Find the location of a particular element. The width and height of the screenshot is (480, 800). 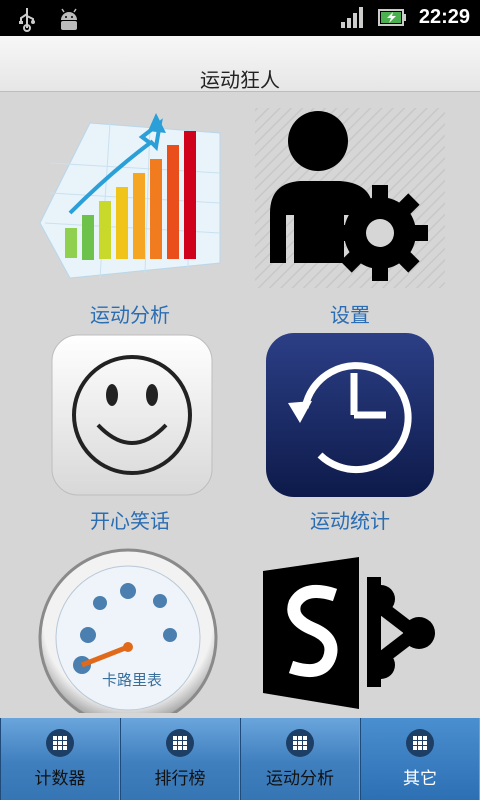

tab-exercise-analysis: 运动分析 is located at coordinates (300, 759).